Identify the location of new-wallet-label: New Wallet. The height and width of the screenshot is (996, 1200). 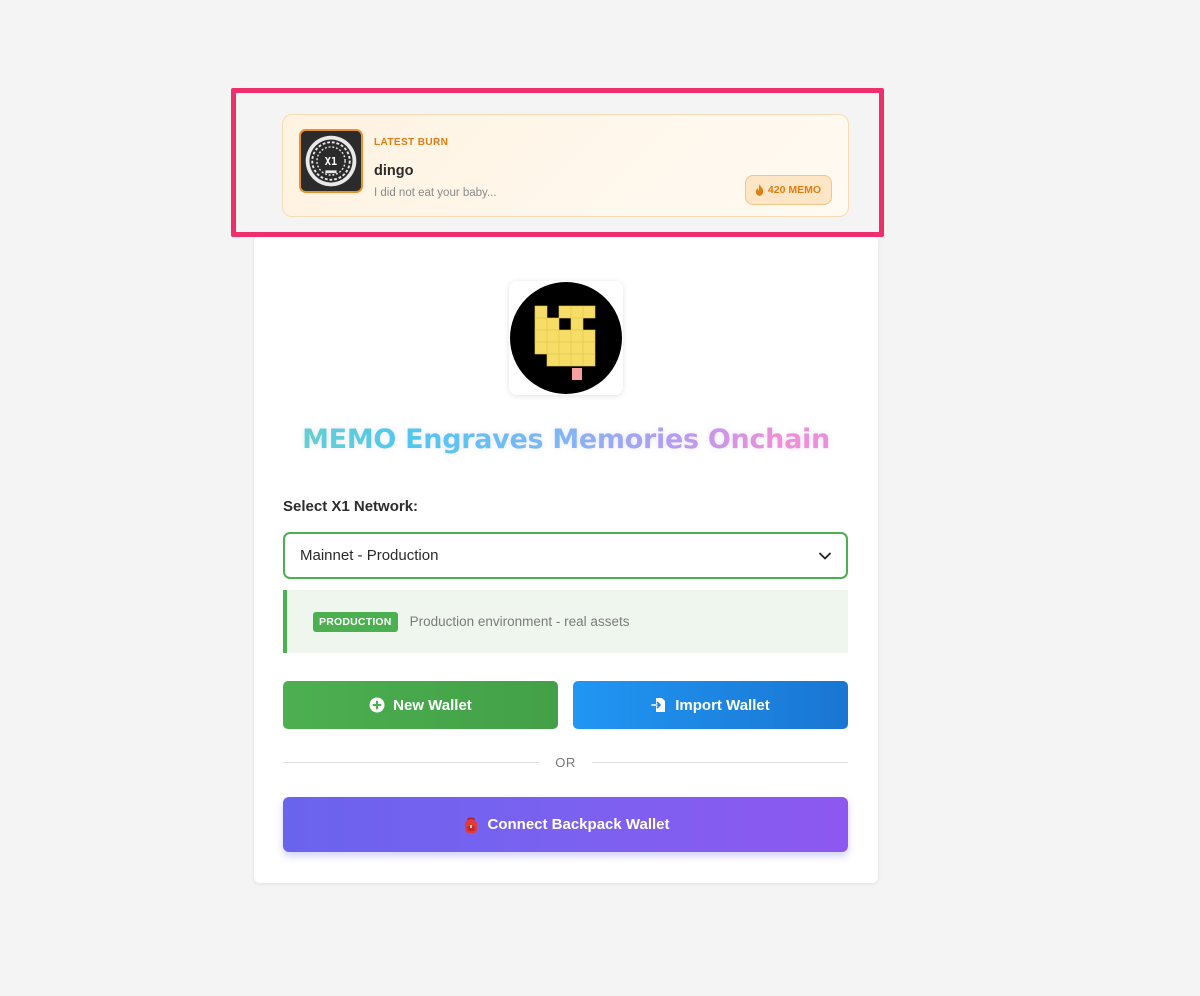
(432, 705).